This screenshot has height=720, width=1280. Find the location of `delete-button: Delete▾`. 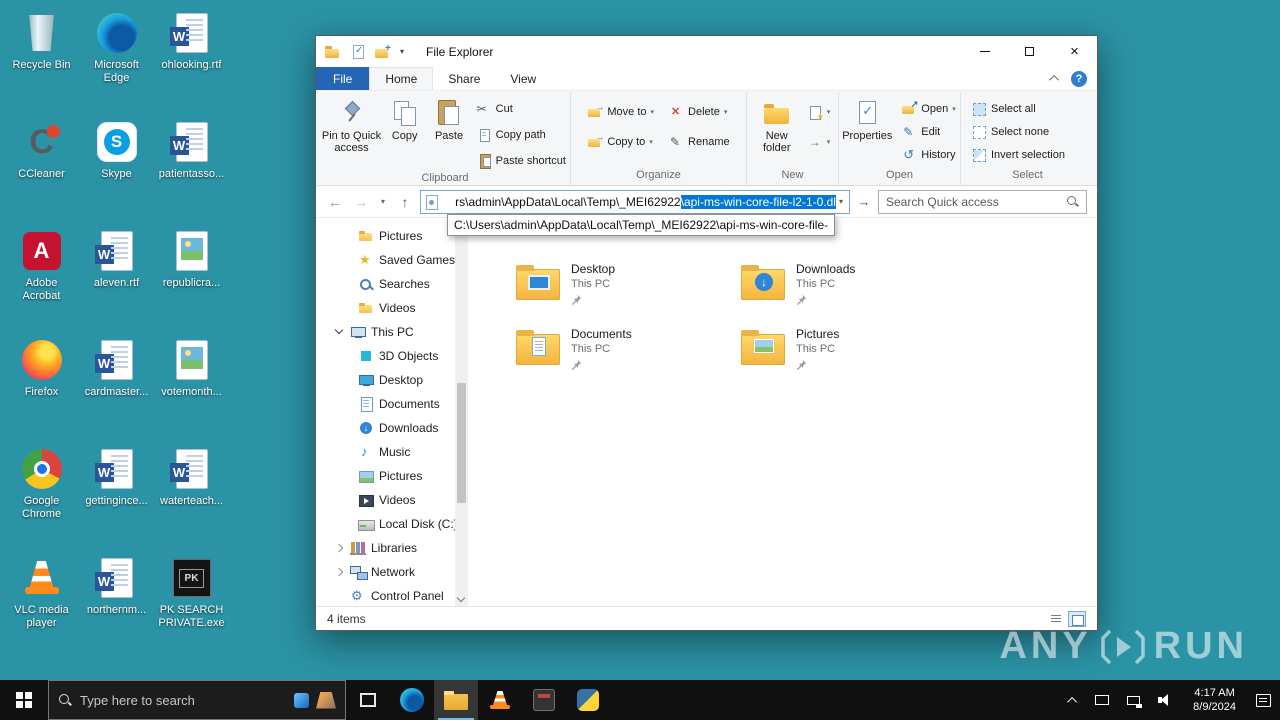

delete-button: Delete▾ is located at coordinates (699, 112).